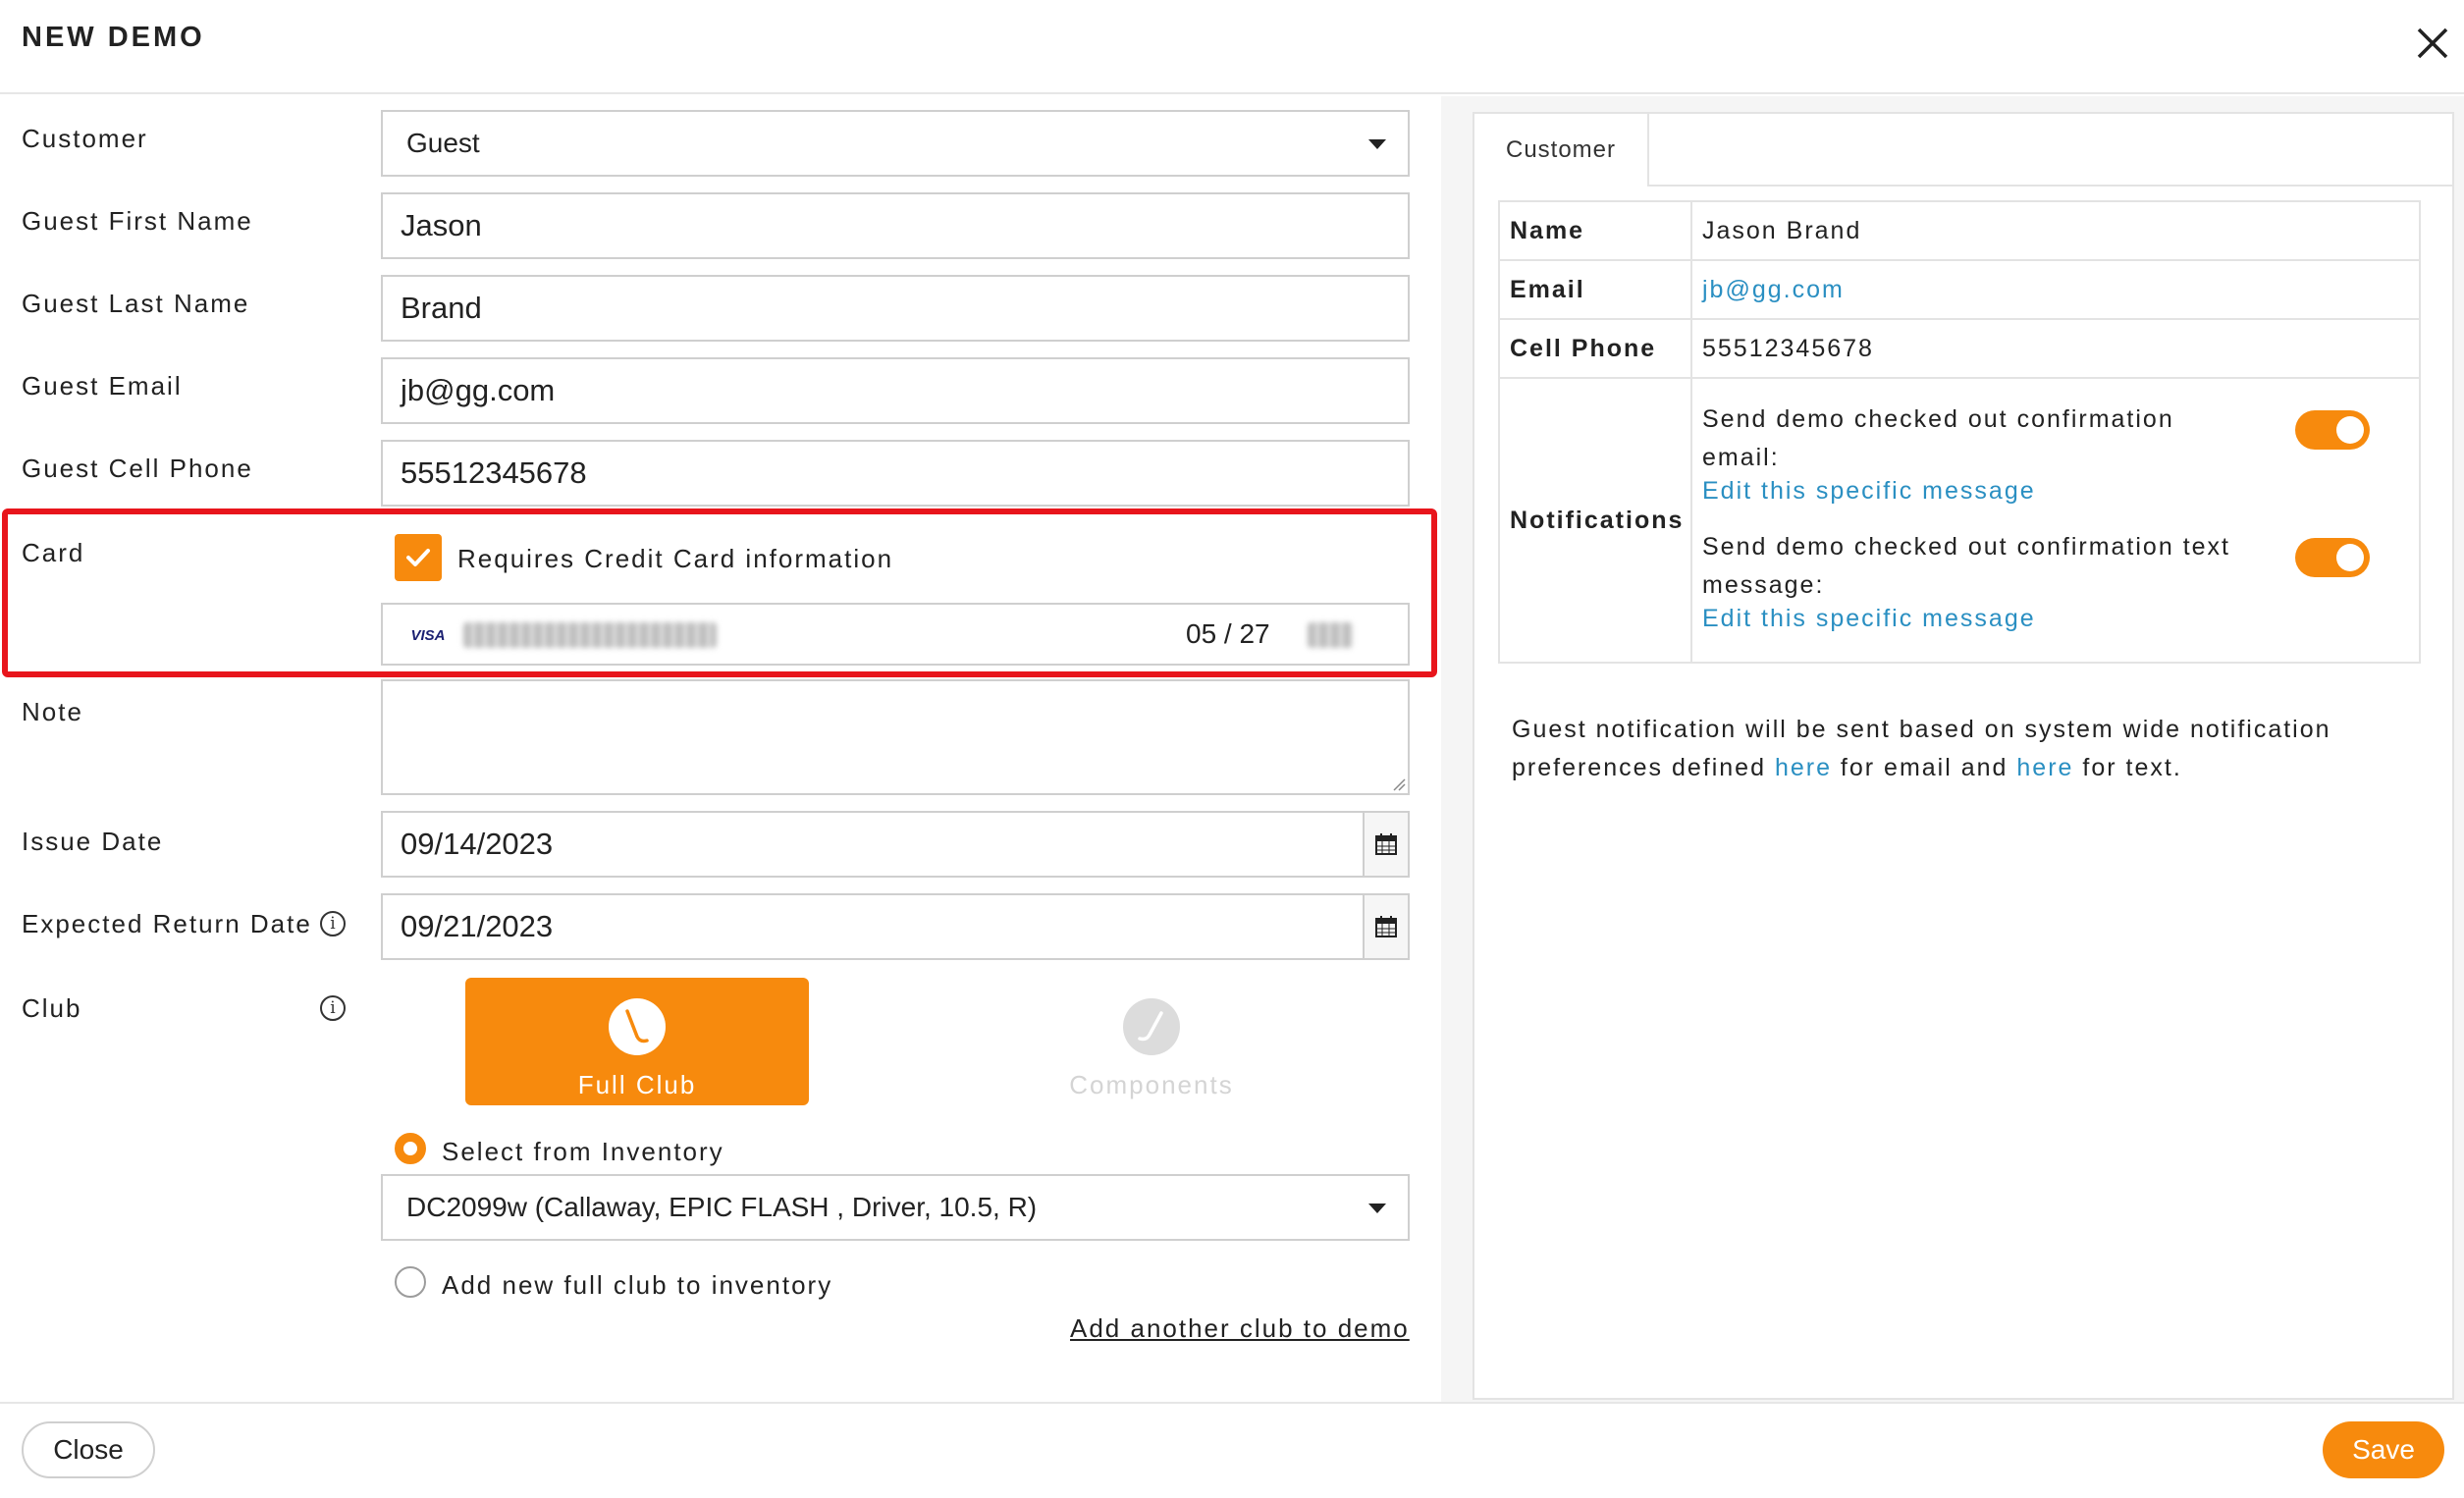 The height and width of the screenshot is (1498, 2464). Describe the element at coordinates (2383, 1449) in the screenshot. I see `save-button: Save` at that location.